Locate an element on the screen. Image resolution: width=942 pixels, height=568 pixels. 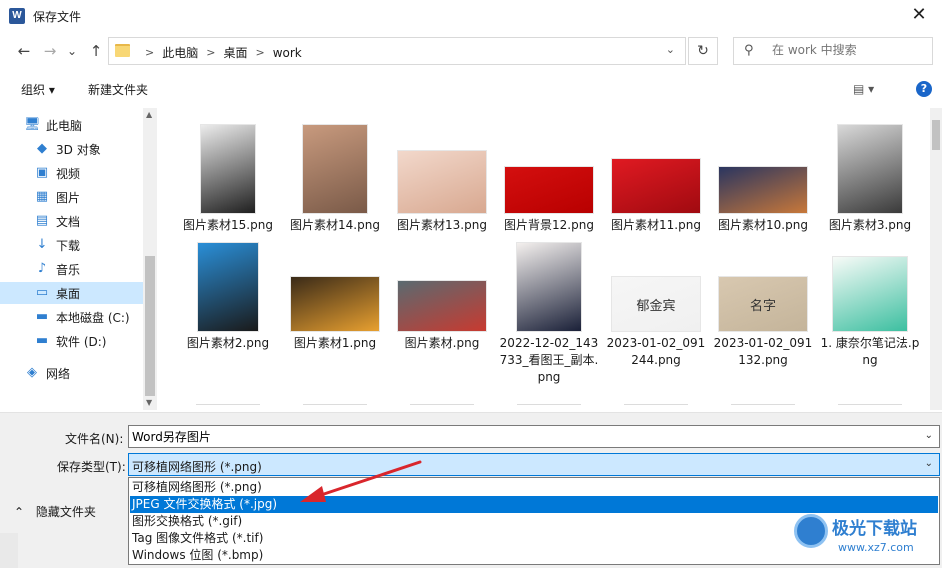
file-list-scrollbar is located at coordinates (936, 259).